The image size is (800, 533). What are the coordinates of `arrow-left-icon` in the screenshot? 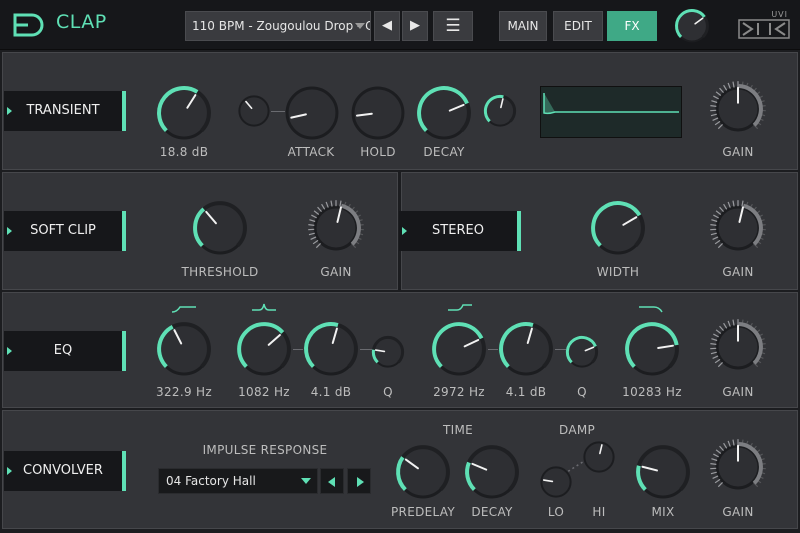 It's located at (331, 482).